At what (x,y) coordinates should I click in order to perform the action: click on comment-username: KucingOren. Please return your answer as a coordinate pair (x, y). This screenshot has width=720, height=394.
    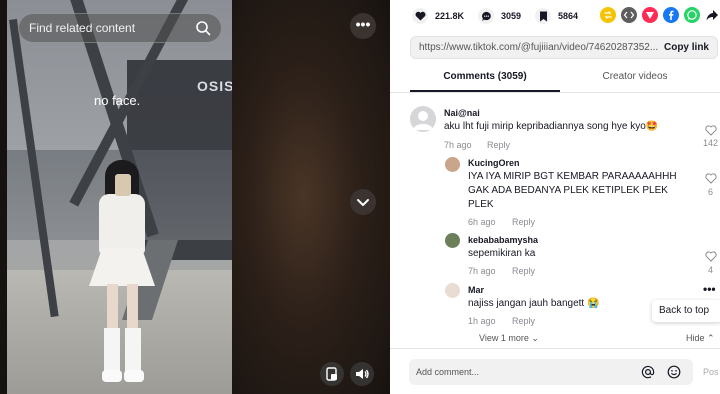
    Looking at the image, I should click on (494, 163).